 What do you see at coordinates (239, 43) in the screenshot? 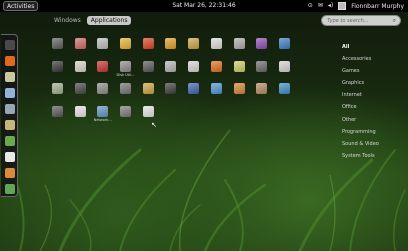
I see `display-icon` at bounding box center [239, 43].